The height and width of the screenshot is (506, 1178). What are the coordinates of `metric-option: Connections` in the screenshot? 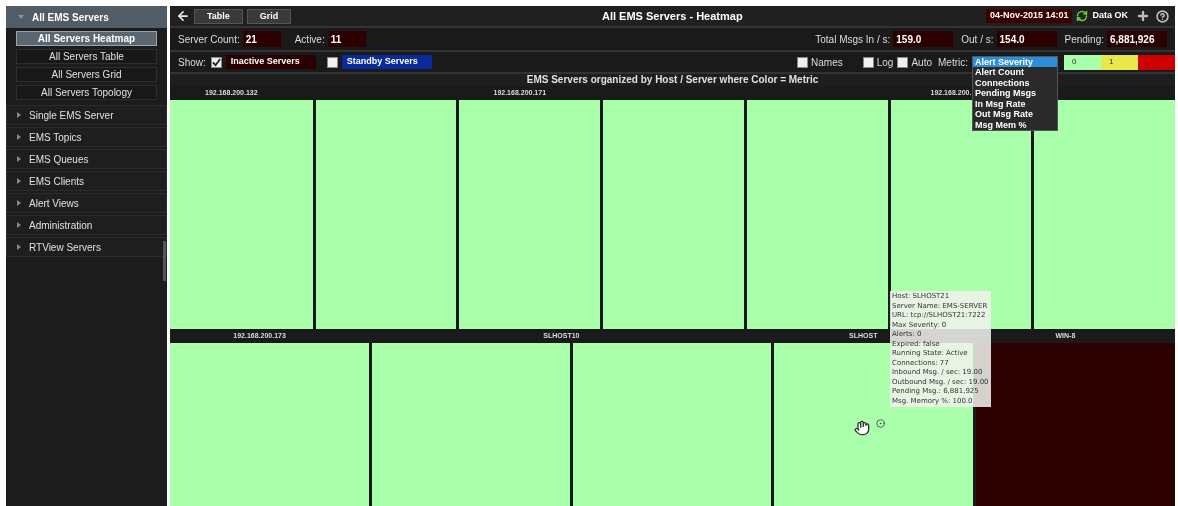 It's located at (1015, 82).